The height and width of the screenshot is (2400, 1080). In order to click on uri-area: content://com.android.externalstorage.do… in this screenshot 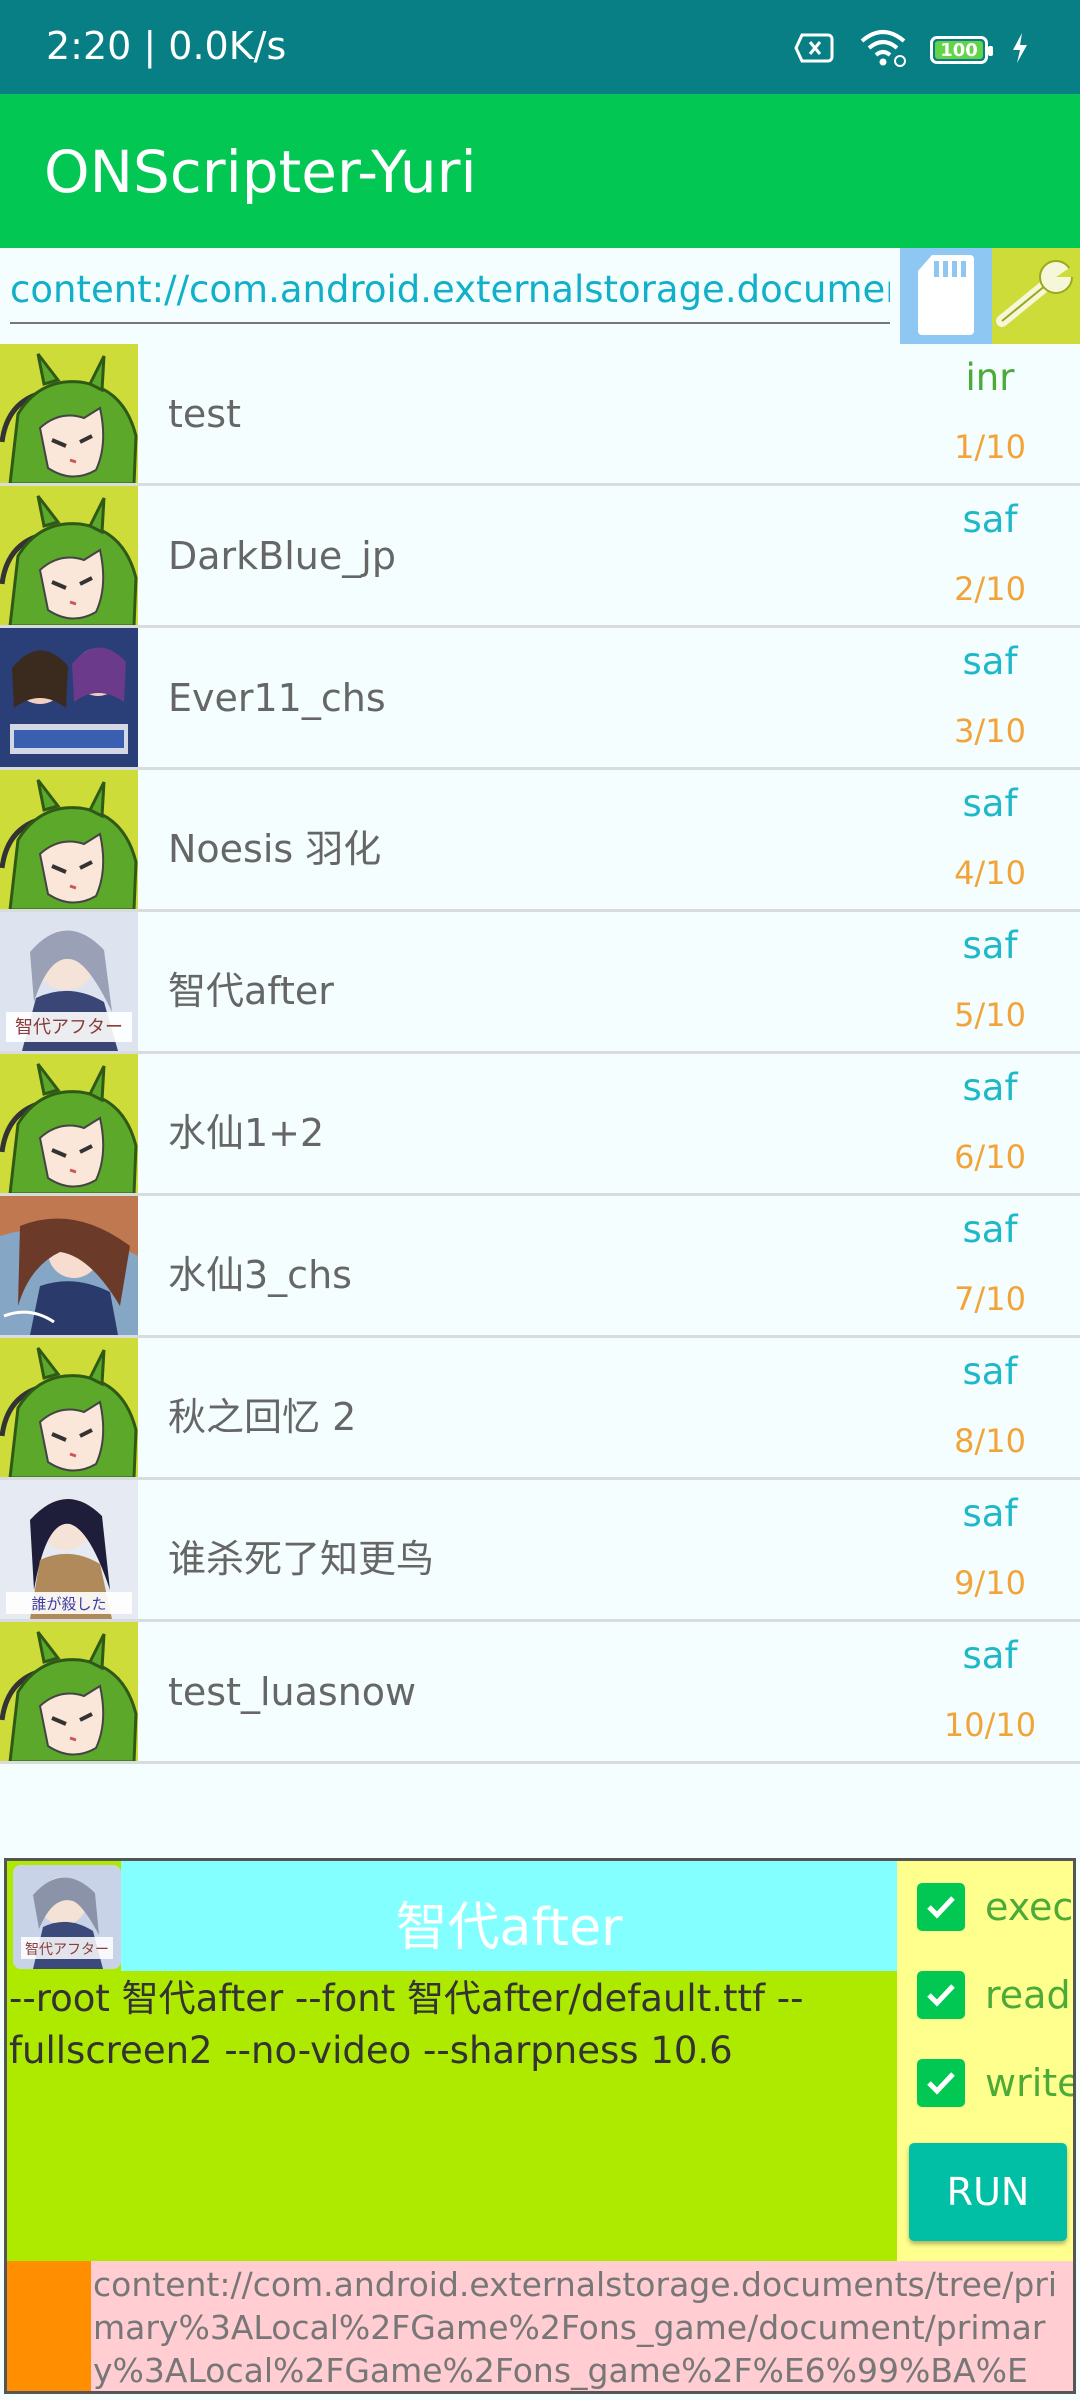, I will do `click(540, 2326)`.